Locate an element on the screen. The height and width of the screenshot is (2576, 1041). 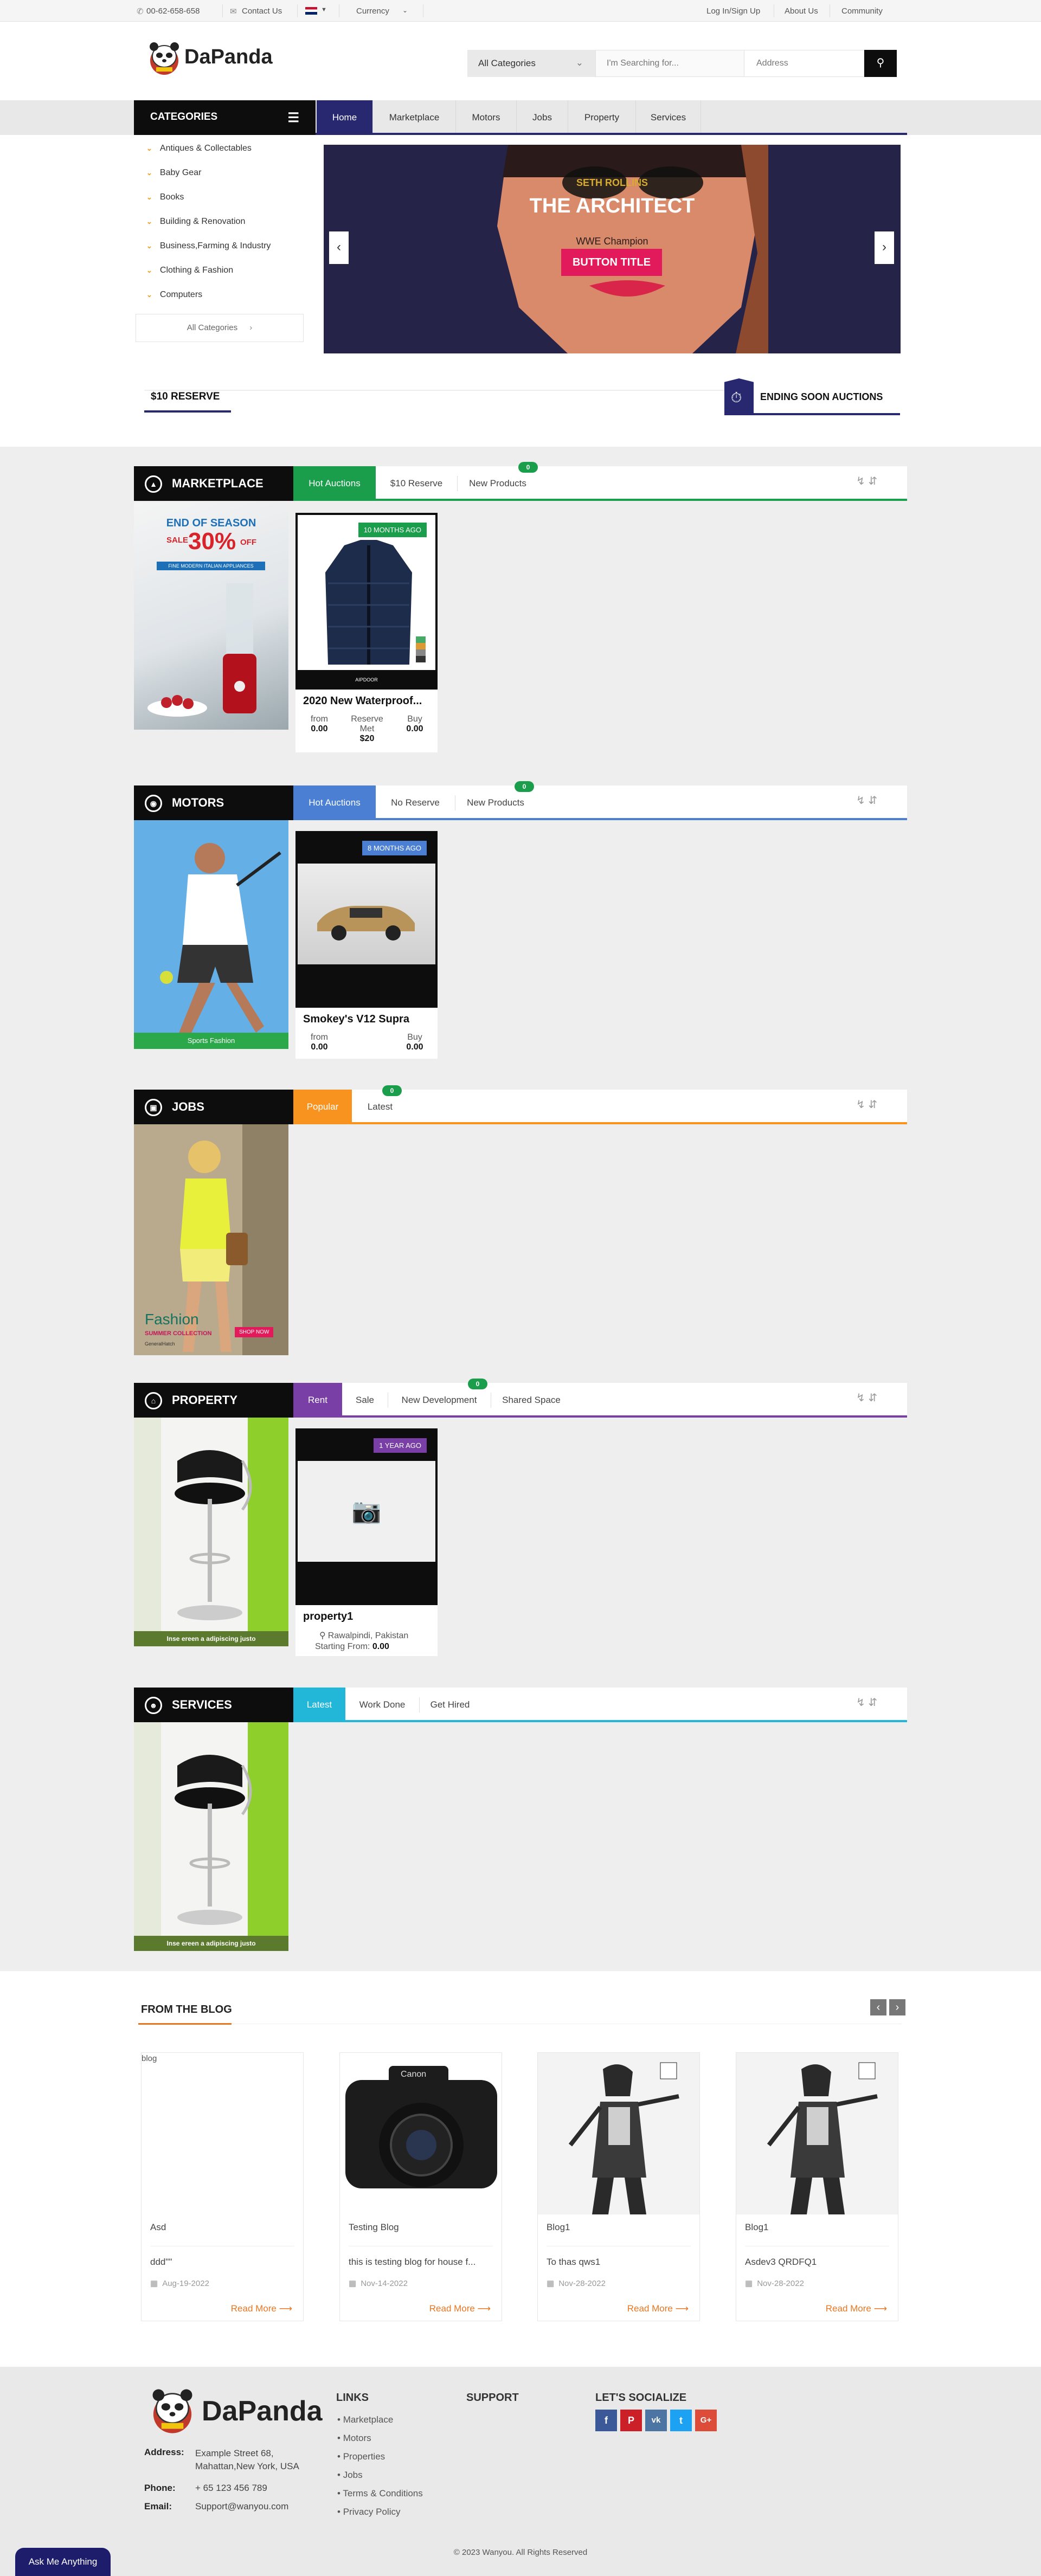
sidebar-item-computers: ⌄ Computers is located at coordinates (174, 295).